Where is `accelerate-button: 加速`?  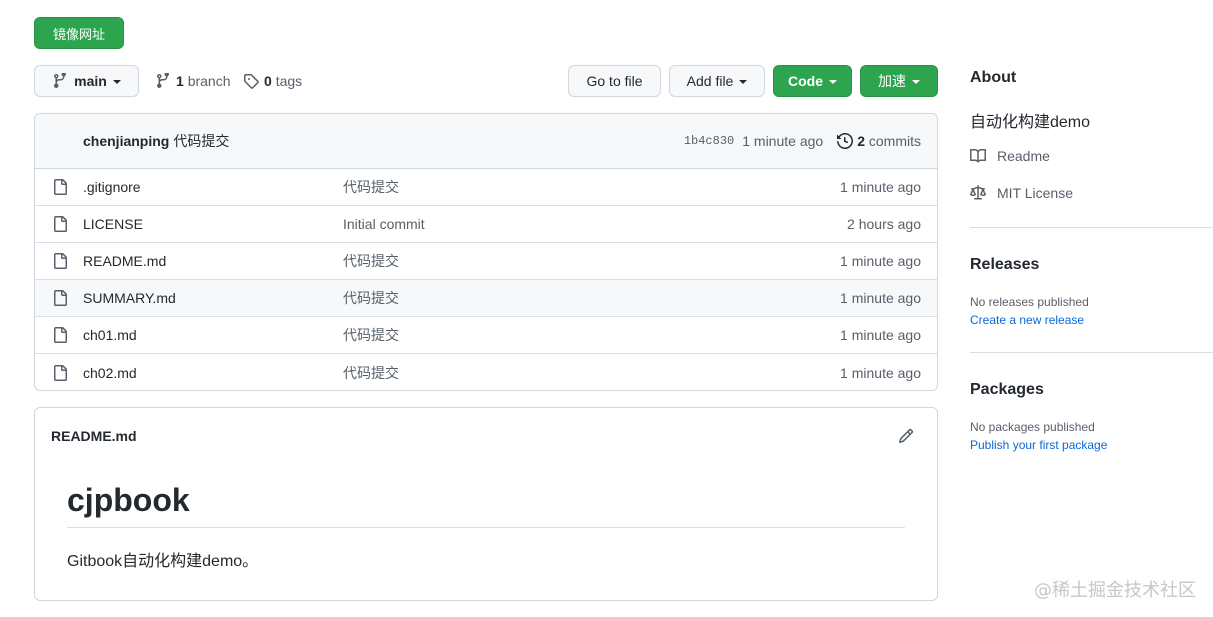 accelerate-button: 加速 is located at coordinates (899, 81).